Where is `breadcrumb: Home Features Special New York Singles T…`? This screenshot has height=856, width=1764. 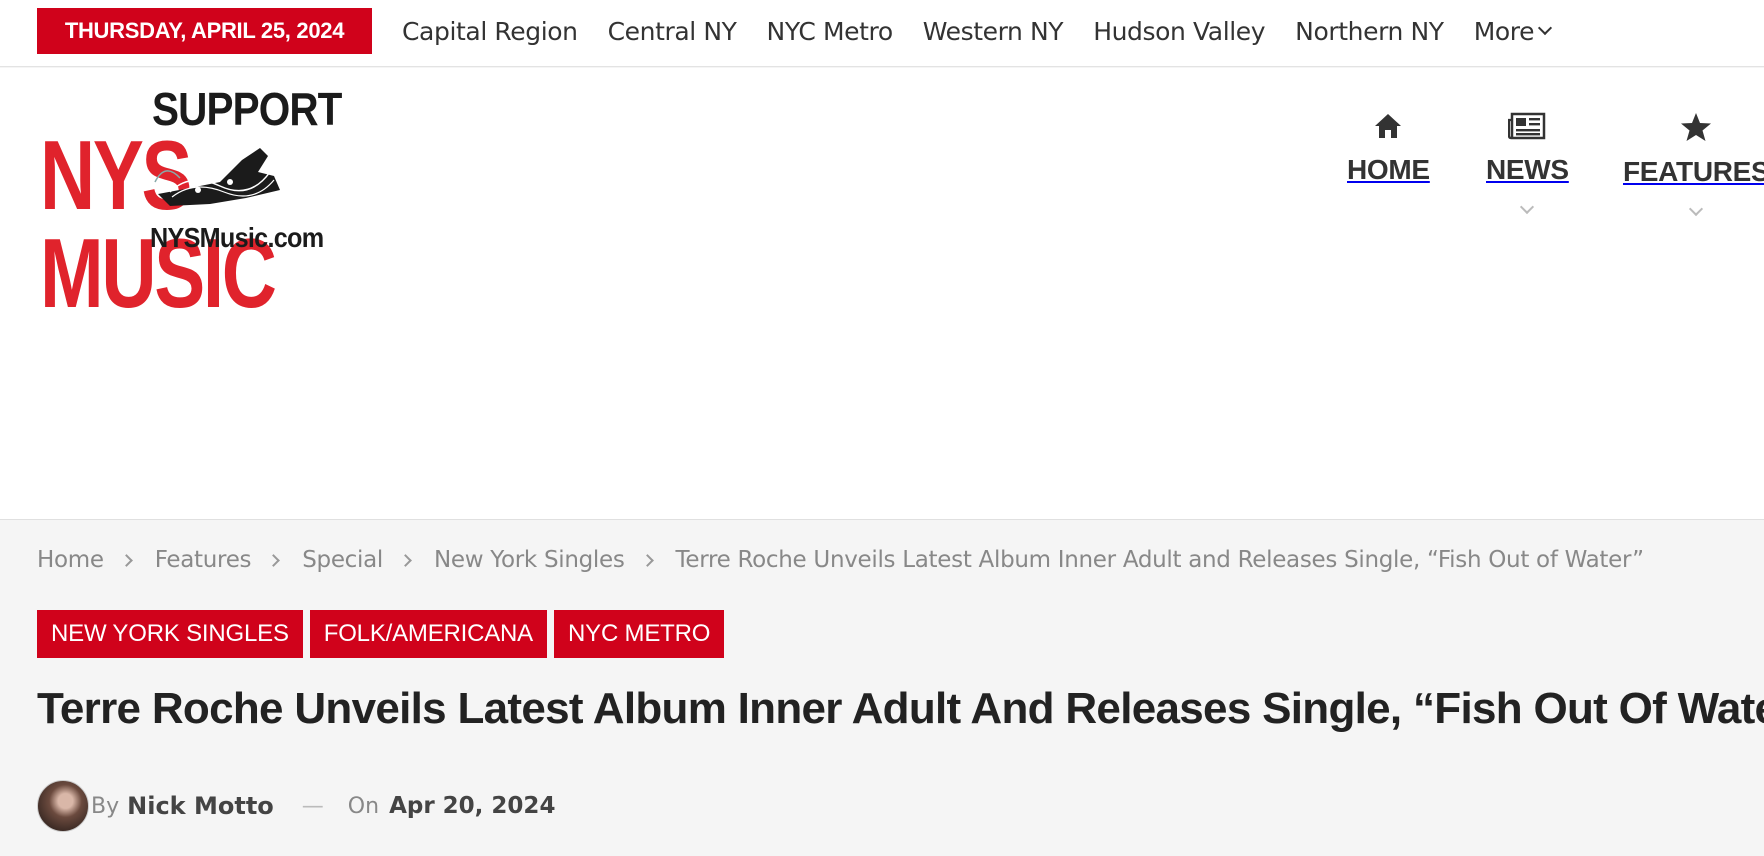 breadcrumb: Home Features Special New York Singles T… is located at coordinates (840, 560).